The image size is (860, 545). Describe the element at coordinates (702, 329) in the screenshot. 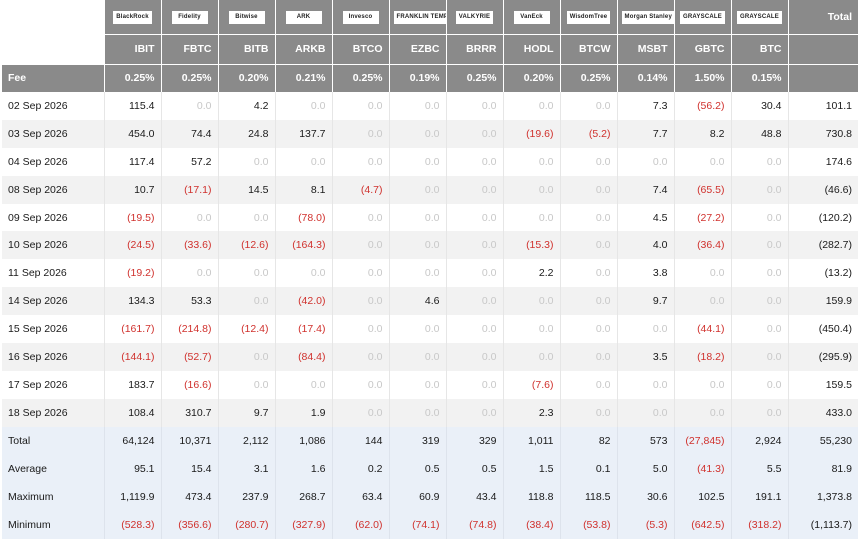

I see `flow-cell: (44.1)` at that location.